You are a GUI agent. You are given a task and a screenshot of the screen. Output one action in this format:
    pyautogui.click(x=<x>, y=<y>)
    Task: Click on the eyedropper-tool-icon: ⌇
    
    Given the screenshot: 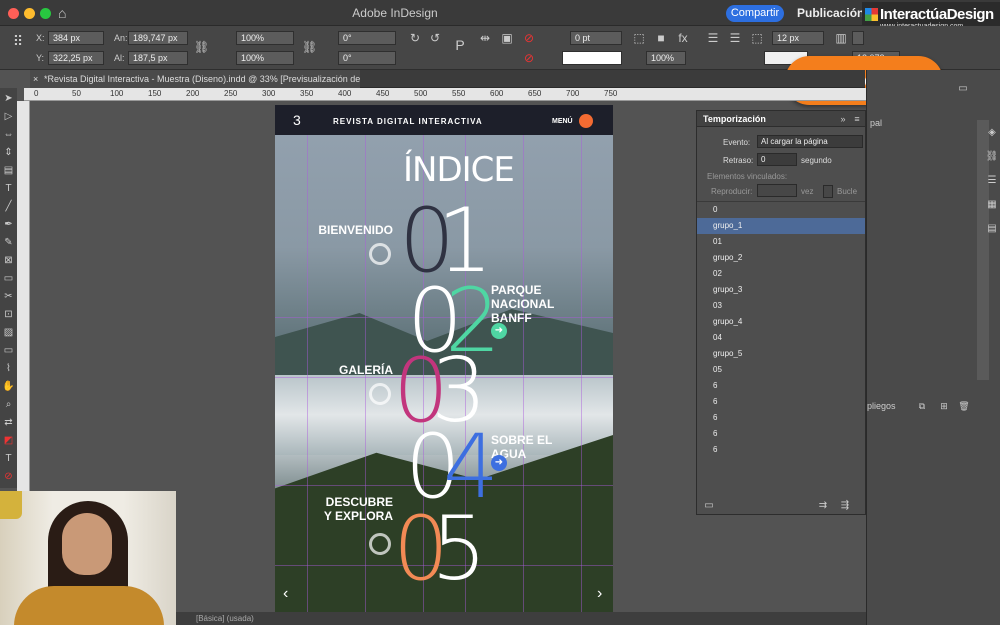 What is the action you would take?
    pyautogui.click(x=8, y=368)
    